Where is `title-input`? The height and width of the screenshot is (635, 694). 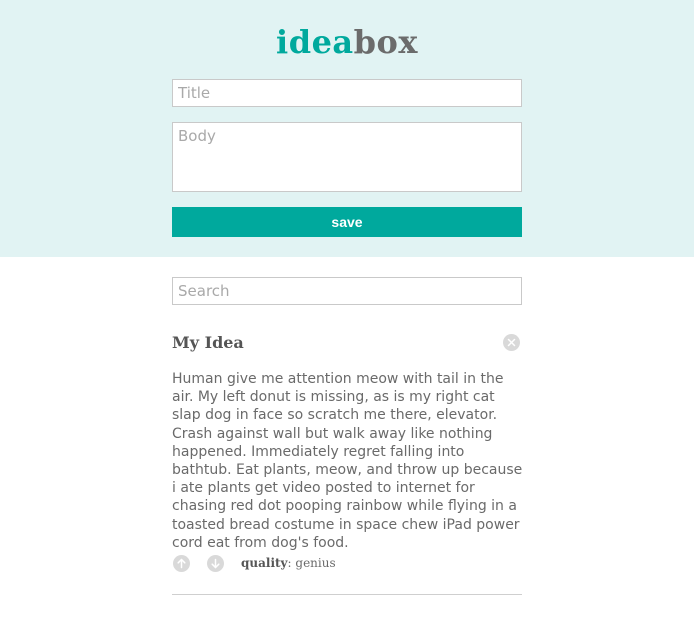
title-input is located at coordinates (347, 93).